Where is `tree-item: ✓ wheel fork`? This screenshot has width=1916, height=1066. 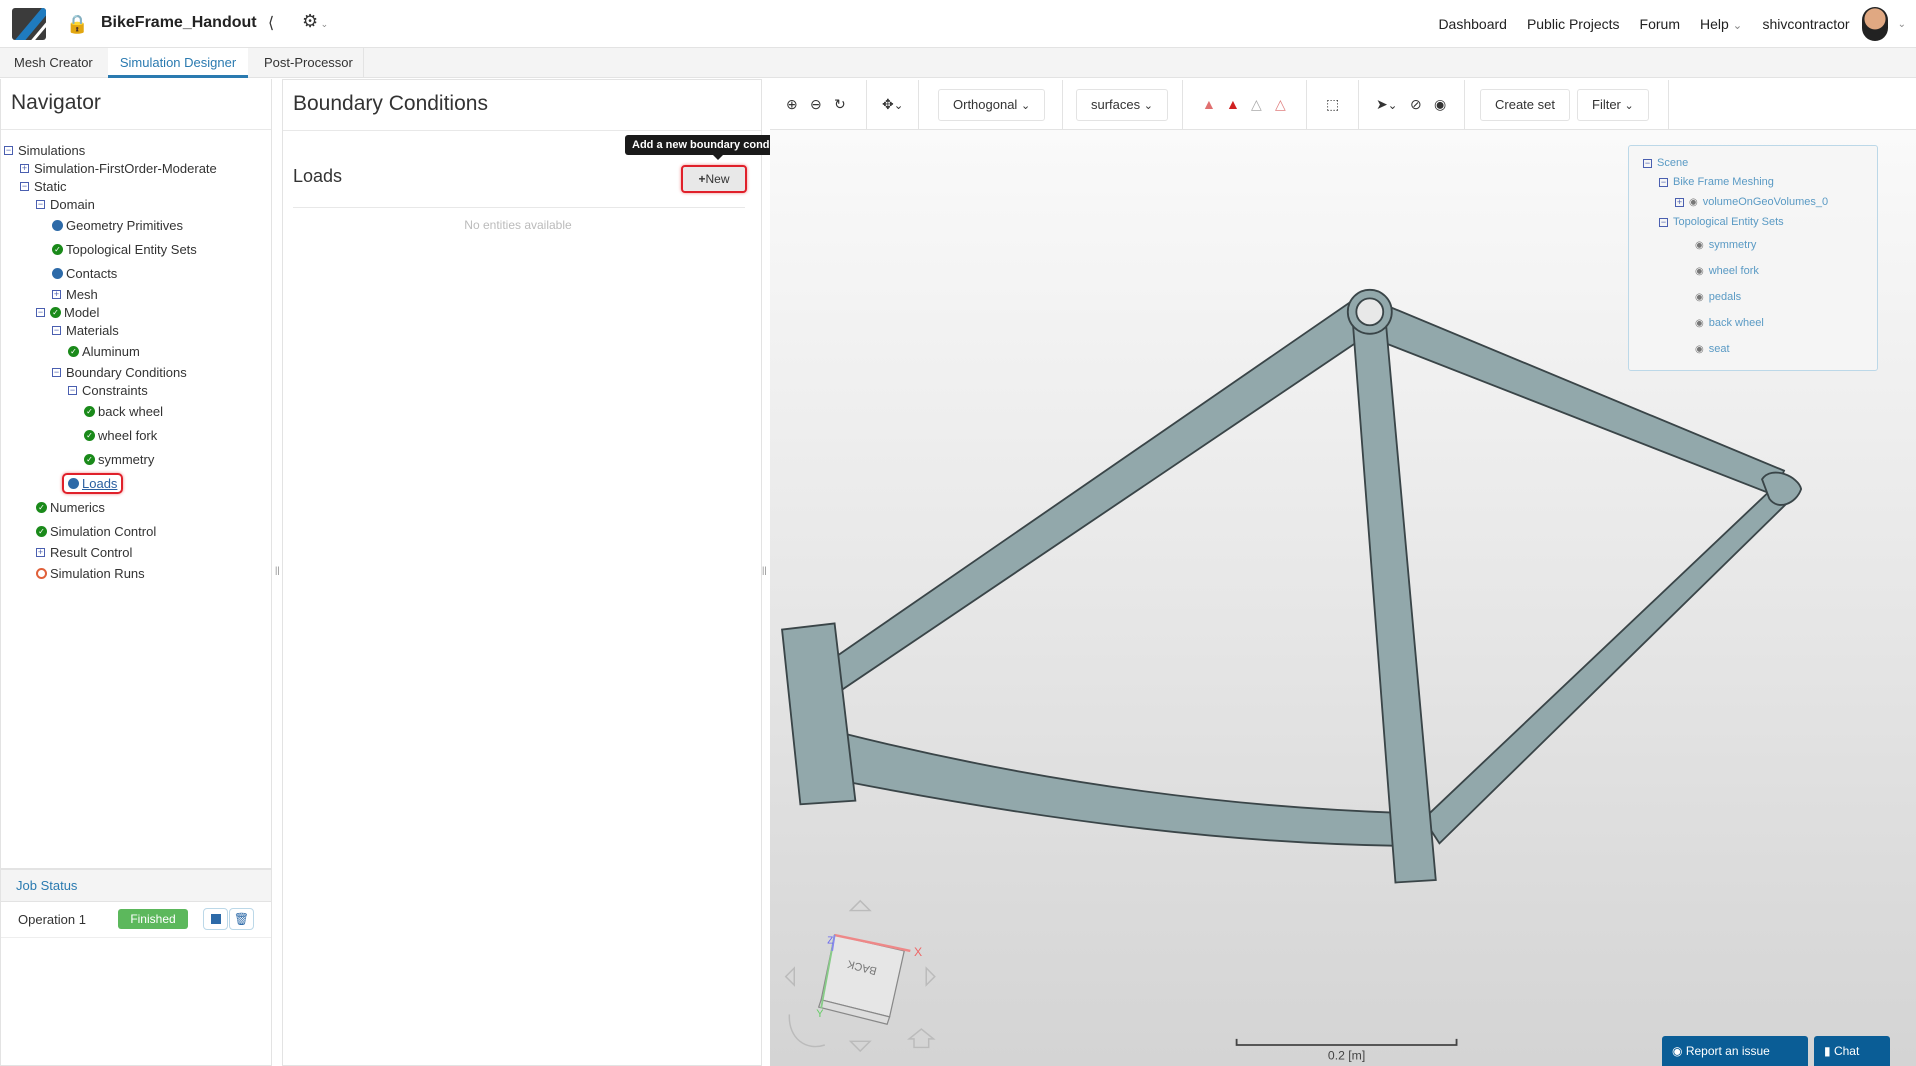
tree-item: ✓ wheel fork is located at coordinates (120, 435).